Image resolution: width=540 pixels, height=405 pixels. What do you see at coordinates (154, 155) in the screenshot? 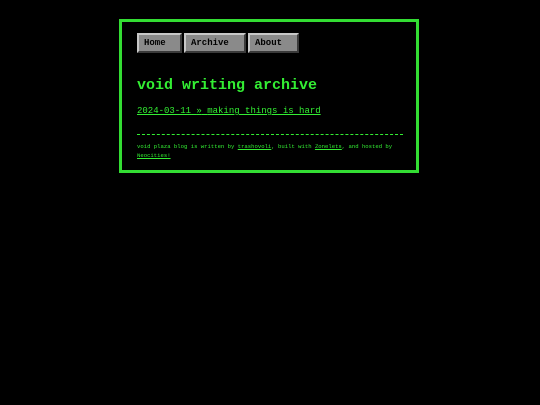
I see `neocities-link: Neocities!` at bounding box center [154, 155].